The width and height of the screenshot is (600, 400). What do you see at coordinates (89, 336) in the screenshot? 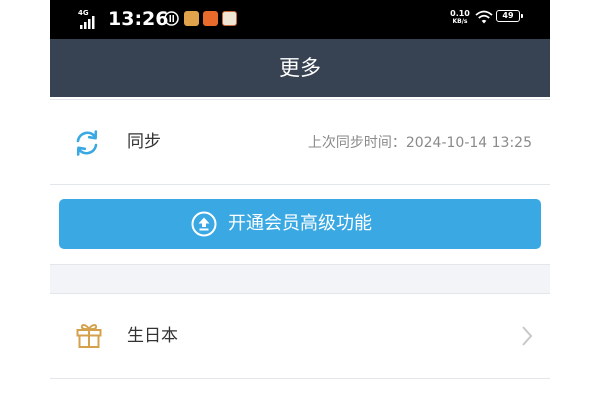
I see `gift-icon` at bounding box center [89, 336].